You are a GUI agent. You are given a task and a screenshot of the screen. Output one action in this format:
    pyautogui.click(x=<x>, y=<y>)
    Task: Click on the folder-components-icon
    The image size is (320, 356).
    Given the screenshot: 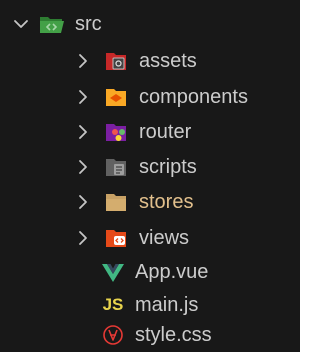 What is the action you would take?
    pyautogui.click(x=117, y=97)
    